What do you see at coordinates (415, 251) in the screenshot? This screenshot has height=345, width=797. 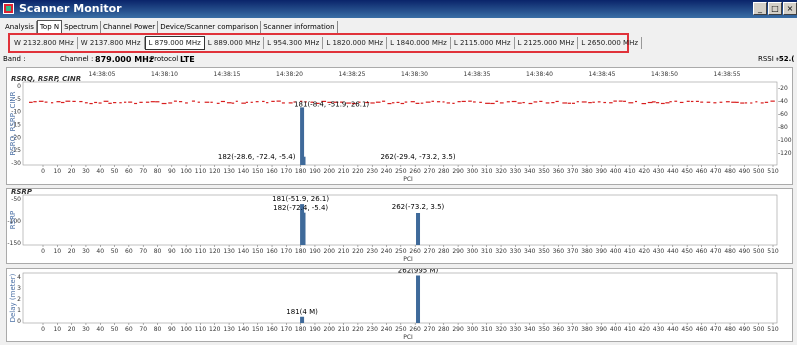 I see `x-tick-label: 260` at bounding box center [415, 251].